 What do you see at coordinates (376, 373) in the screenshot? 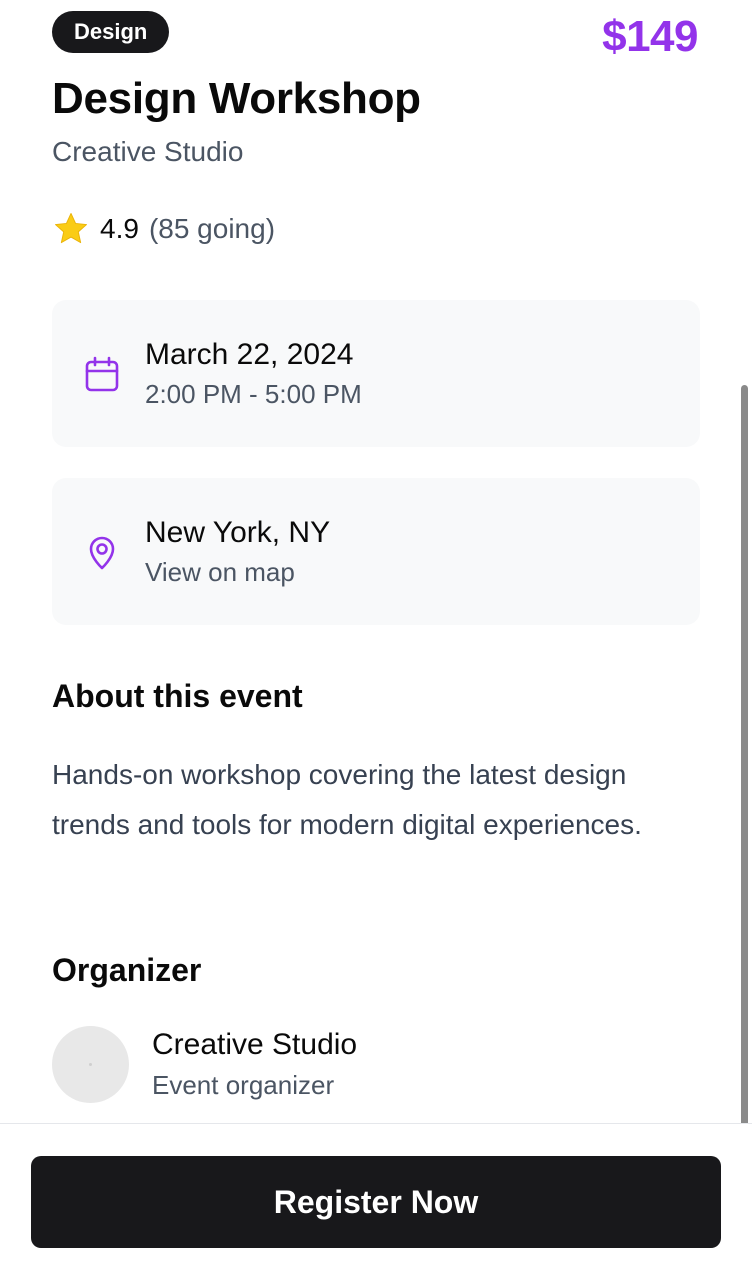
I see `date-card: March 22, 2024 2:00 PM - 5:00 PM` at bounding box center [376, 373].